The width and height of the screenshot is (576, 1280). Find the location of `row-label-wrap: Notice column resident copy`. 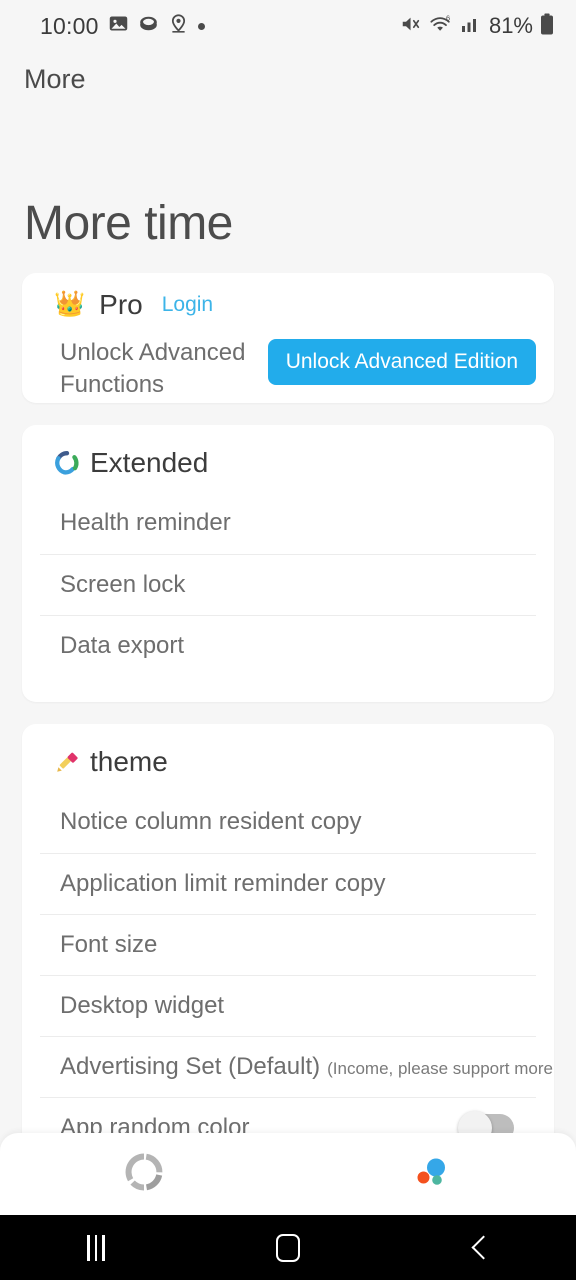

row-label-wrap: Notice column resident copy is located at coordinates (210, 822).